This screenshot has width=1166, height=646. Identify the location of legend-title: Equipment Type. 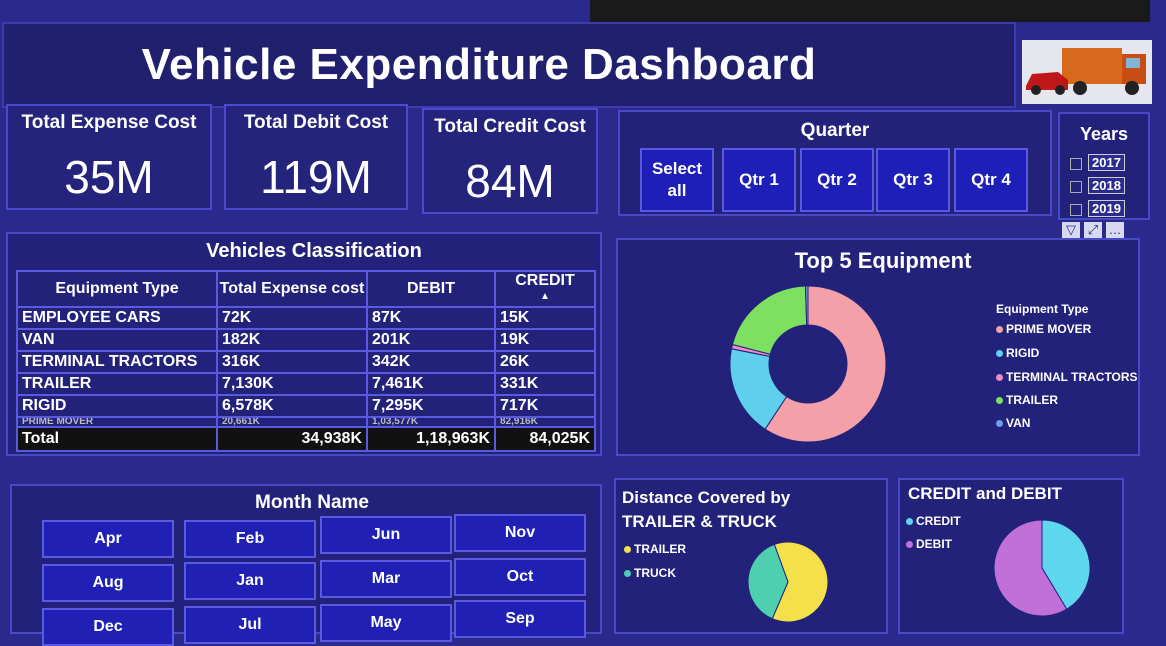
(1042, 309).